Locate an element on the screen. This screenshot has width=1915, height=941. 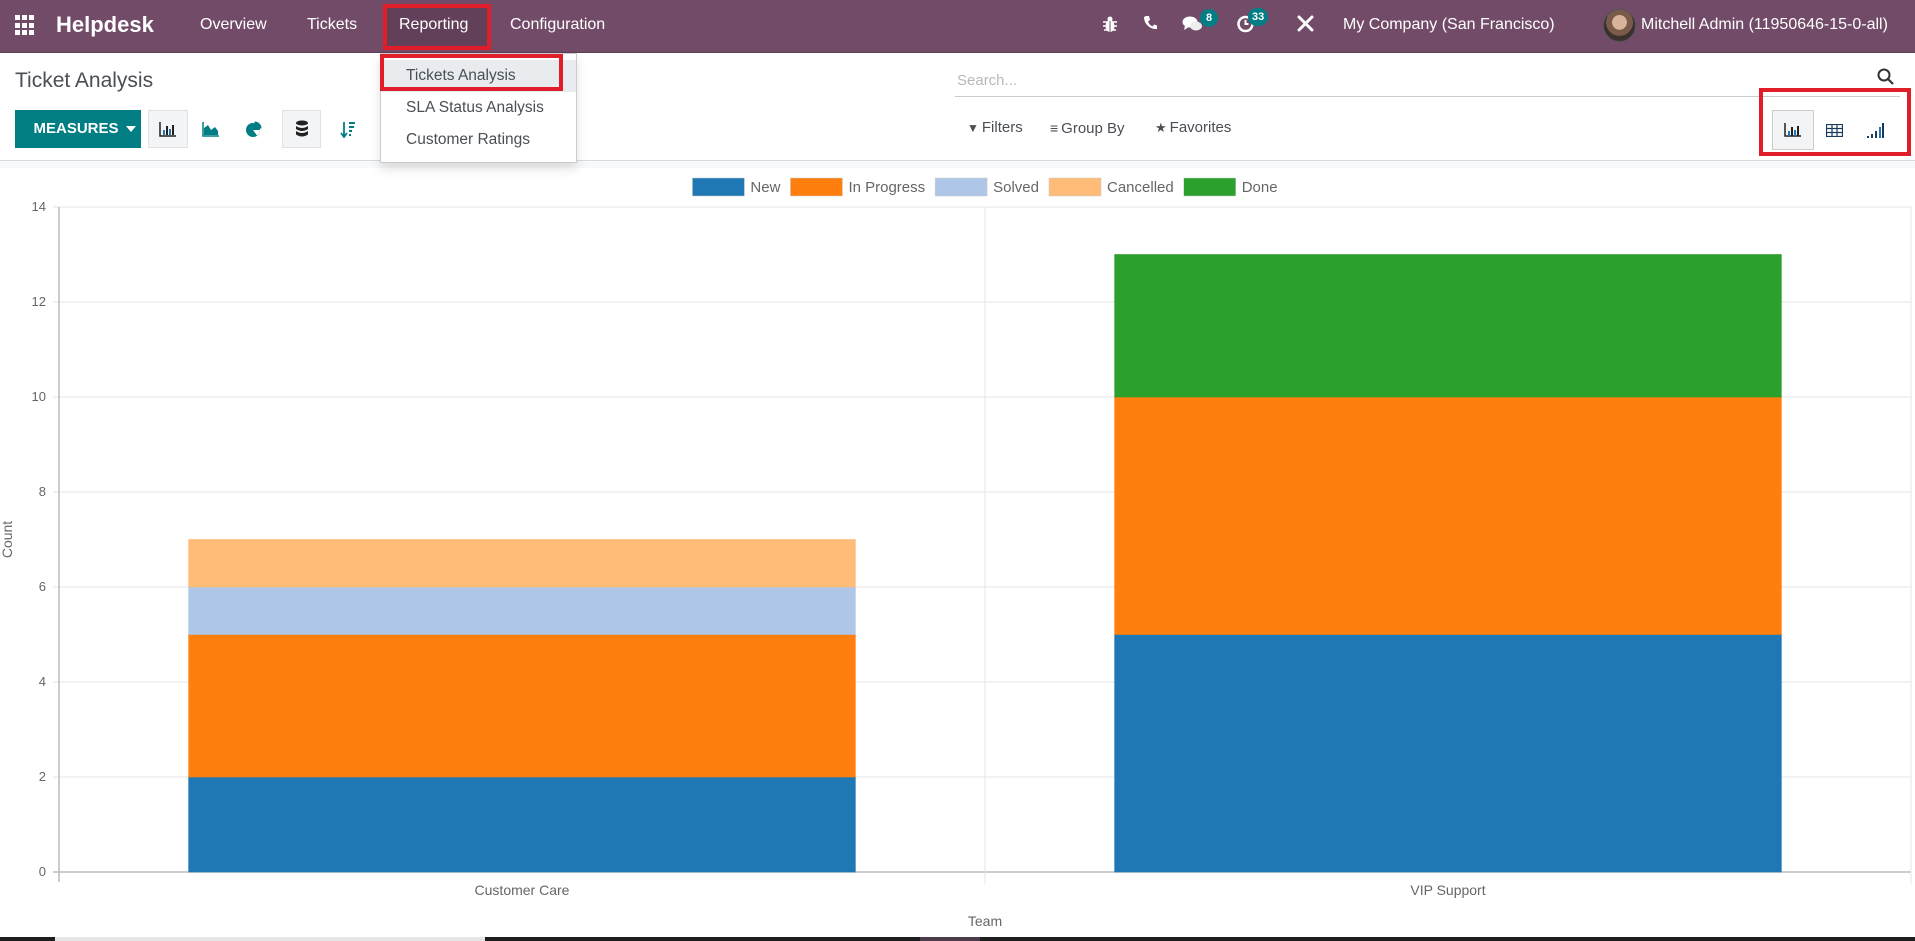
bar-segment-cancelled is located at coordinates (522, 563).